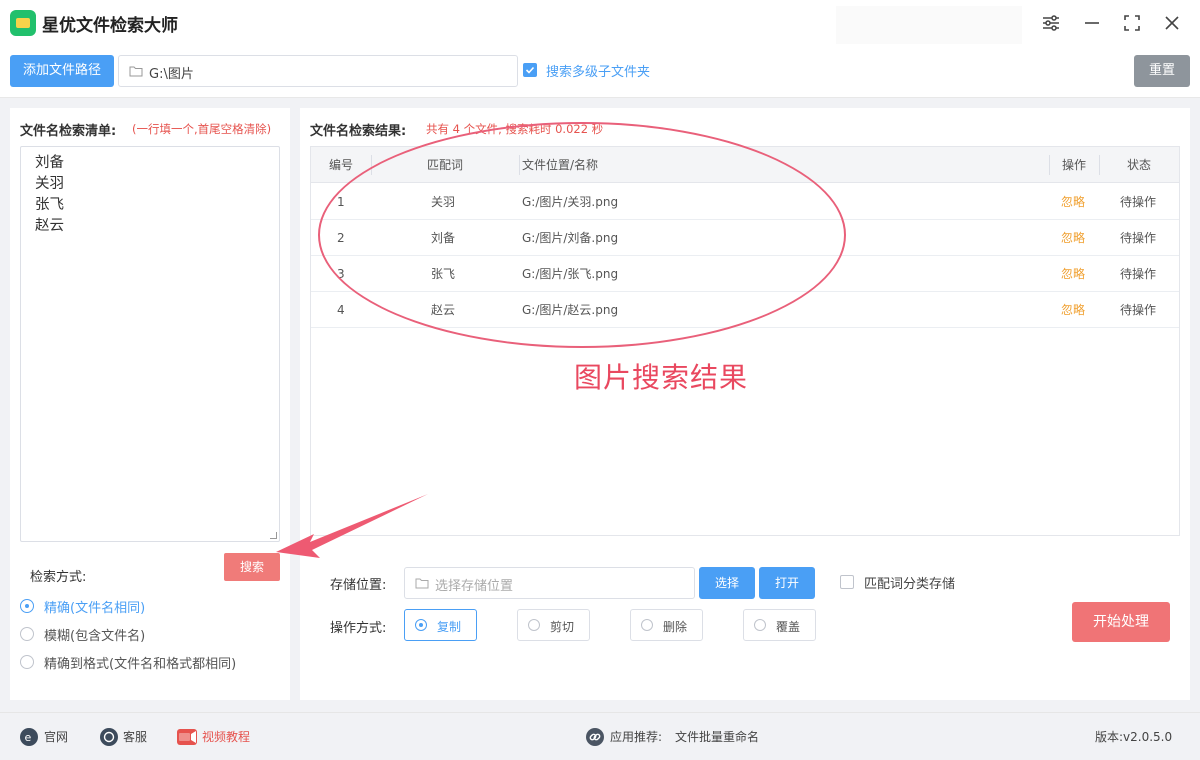  Describe the element at coordinates (358, 131) in the screenshot. I see `results-title: 文件名检索结果:` at that location.